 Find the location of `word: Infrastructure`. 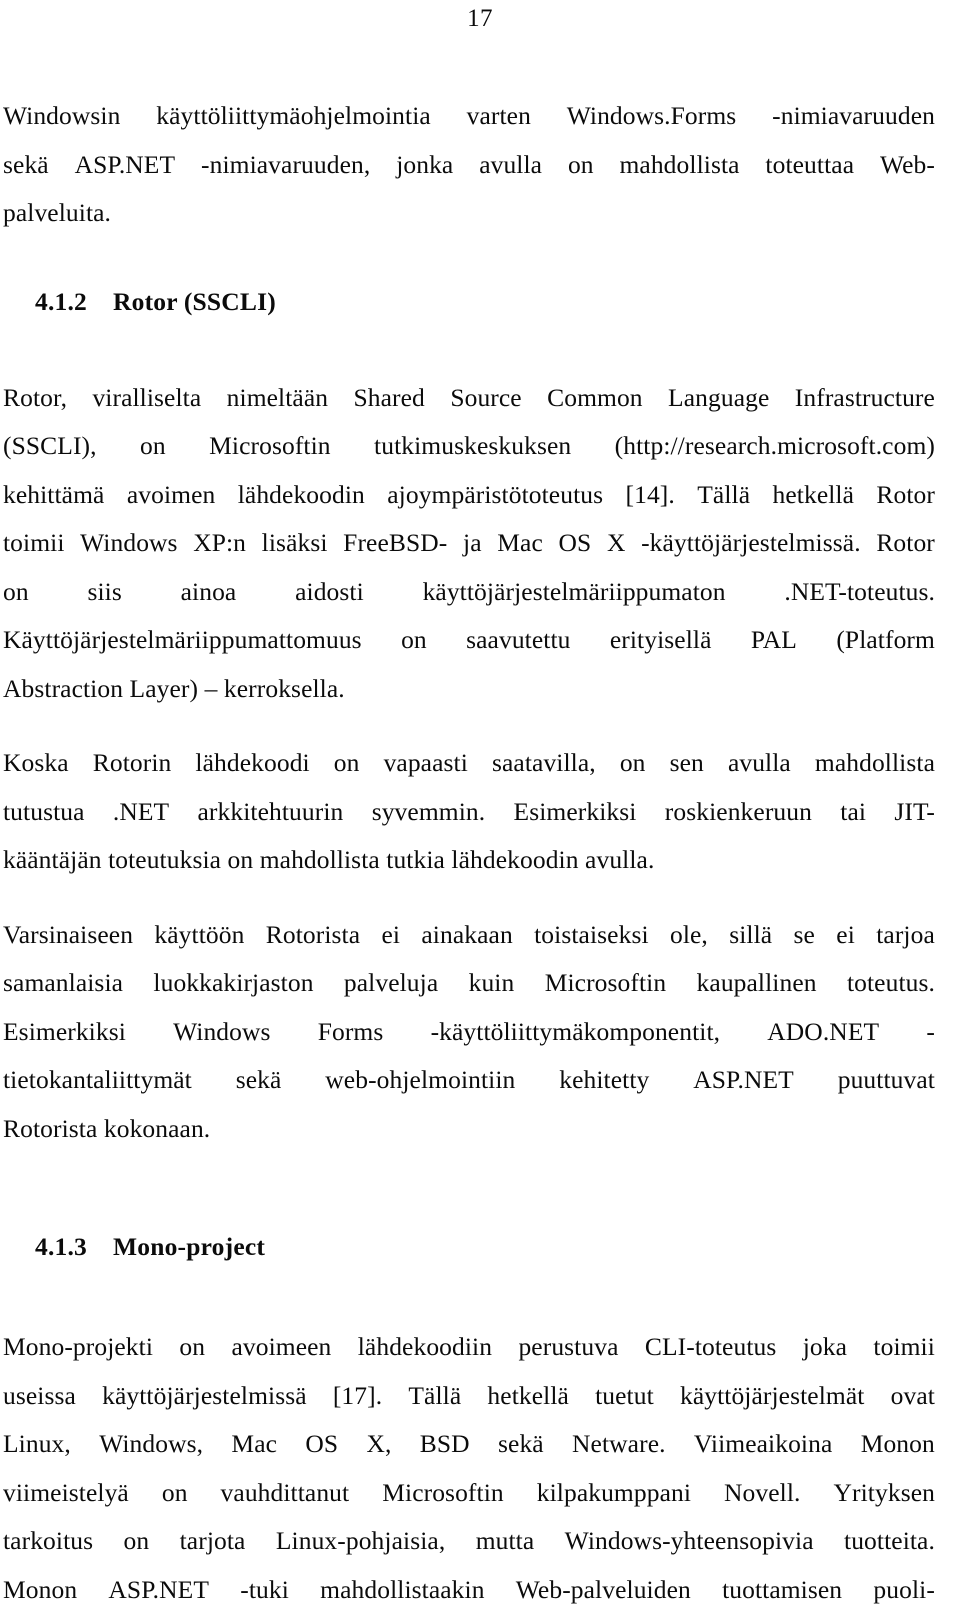

word: Infrastructure is located at coordinates (864, 397).